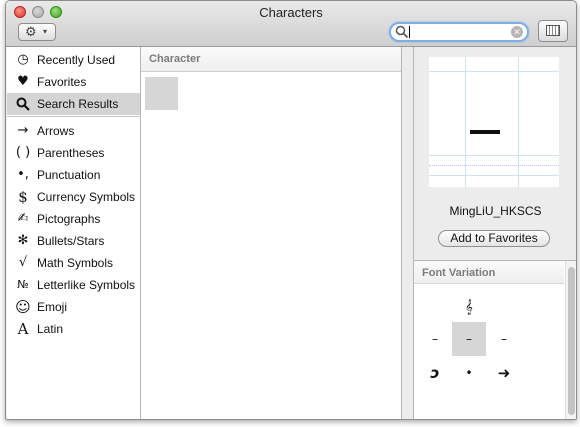 This screenshot has height=427, width=580. I want to click on dollar-icon: $, so click(23, 197).